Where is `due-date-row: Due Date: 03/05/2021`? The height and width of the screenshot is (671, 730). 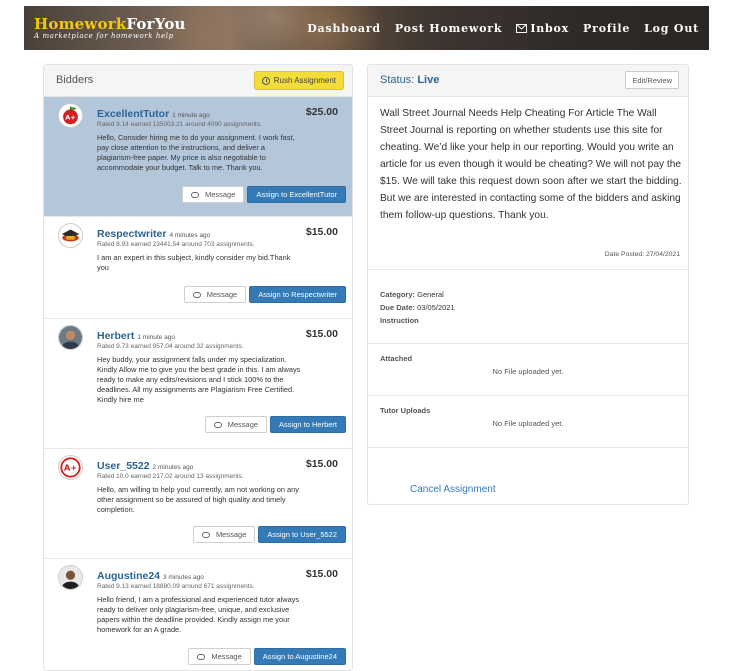
due-date-row: Due Date: 03/05/2021 is located at coordinates (417, 307).